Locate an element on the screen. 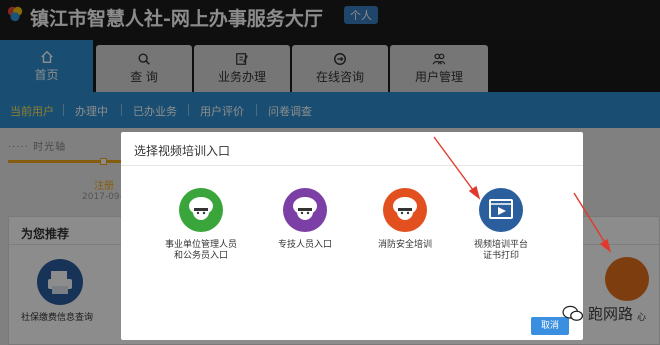 This screenshot has height=345, width=660. wechat-icon is located at coordinates (573, 313).